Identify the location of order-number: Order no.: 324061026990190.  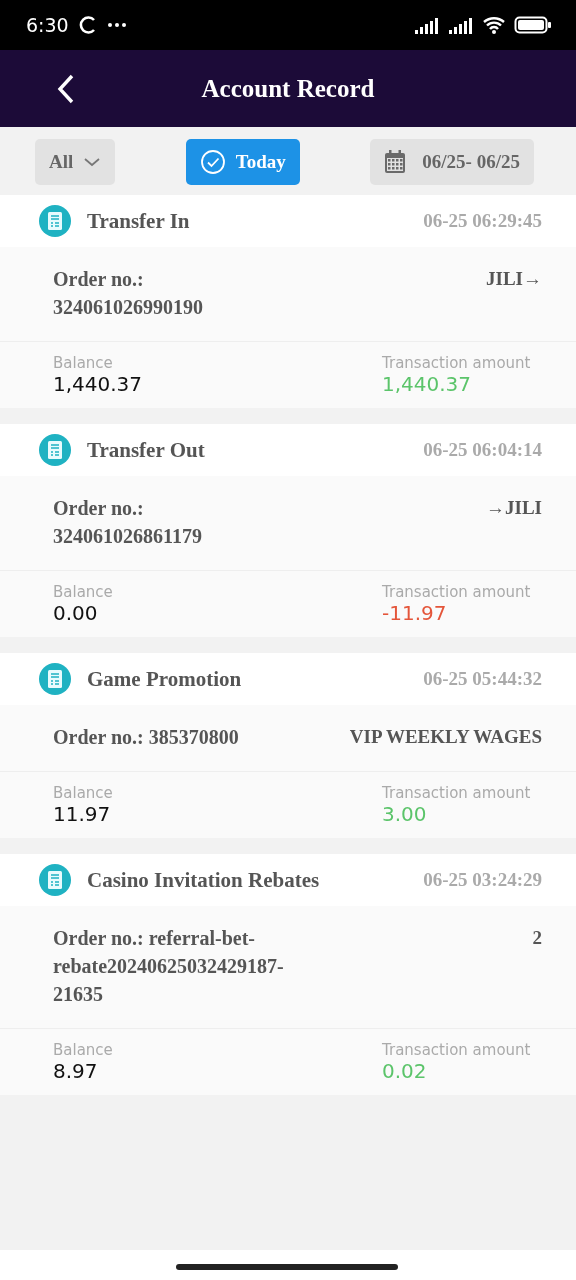
(128, 293).